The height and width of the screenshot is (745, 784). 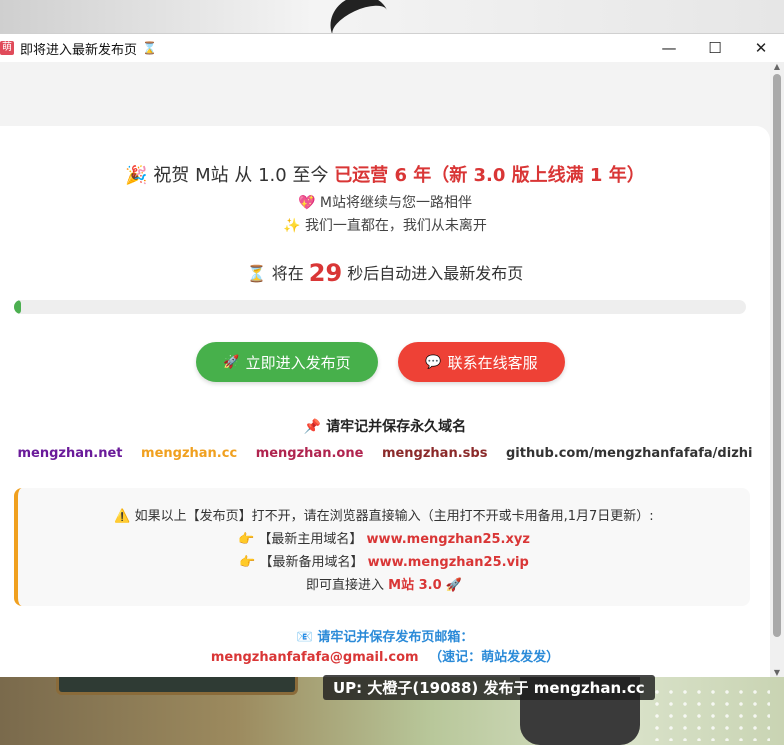 I want to click on contact-button-label: 联系在线客服, so click(x=492, y=362).